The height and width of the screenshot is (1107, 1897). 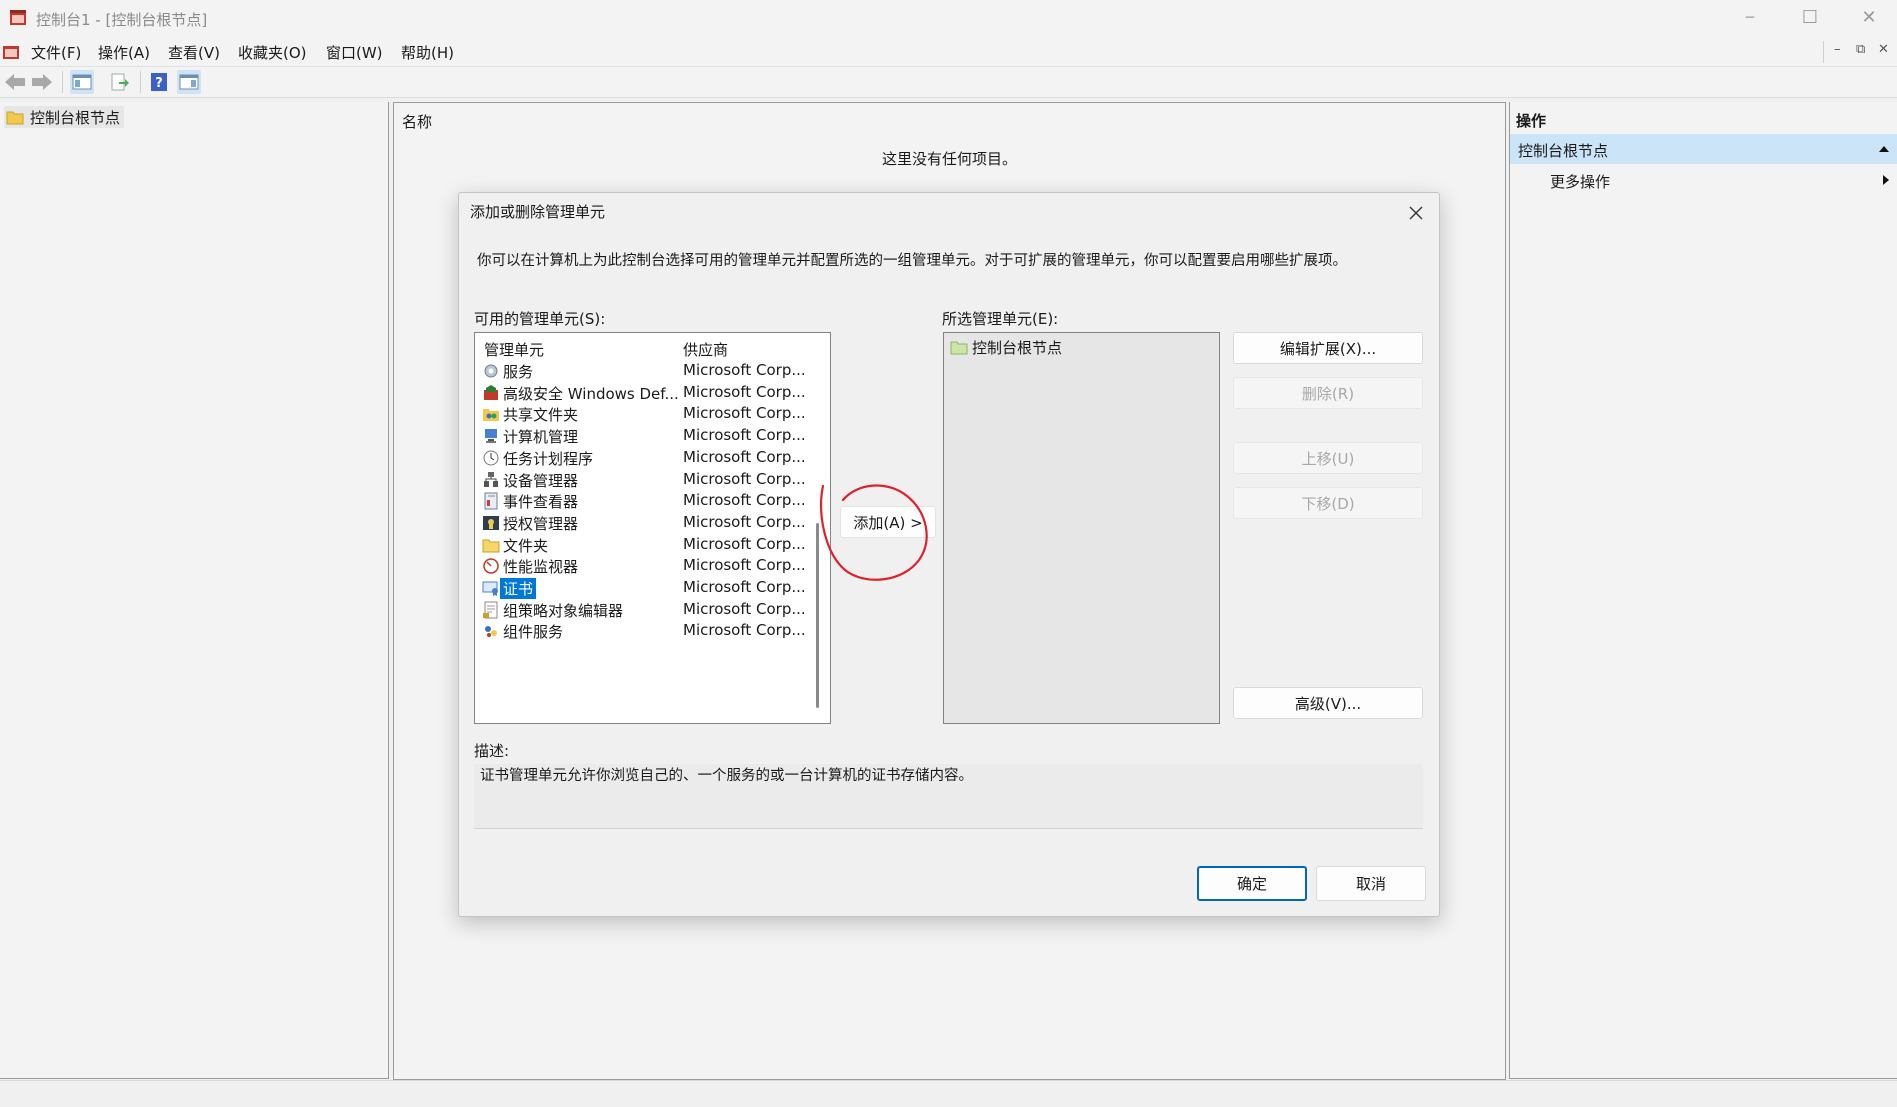 I want to click on toolbar: ?, so click(x=948, y=82).